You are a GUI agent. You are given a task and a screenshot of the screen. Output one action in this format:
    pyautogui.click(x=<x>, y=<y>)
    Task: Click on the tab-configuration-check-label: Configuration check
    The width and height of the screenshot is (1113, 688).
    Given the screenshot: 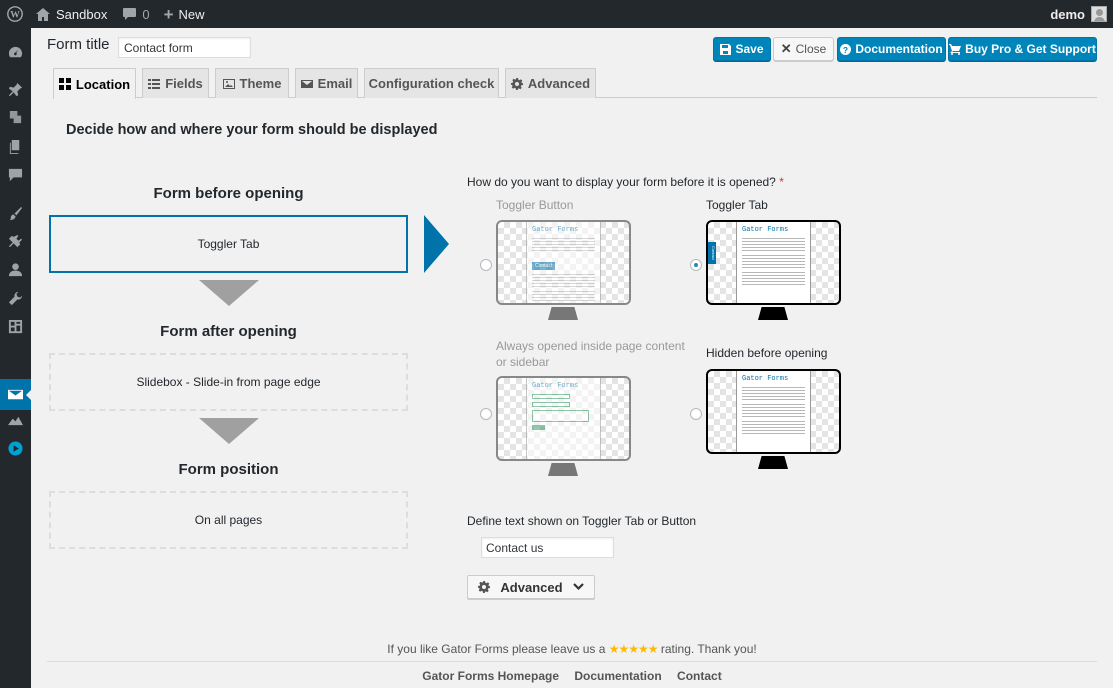 What is the action you would take?
    pyautogui.click(x=431, y=83)
    